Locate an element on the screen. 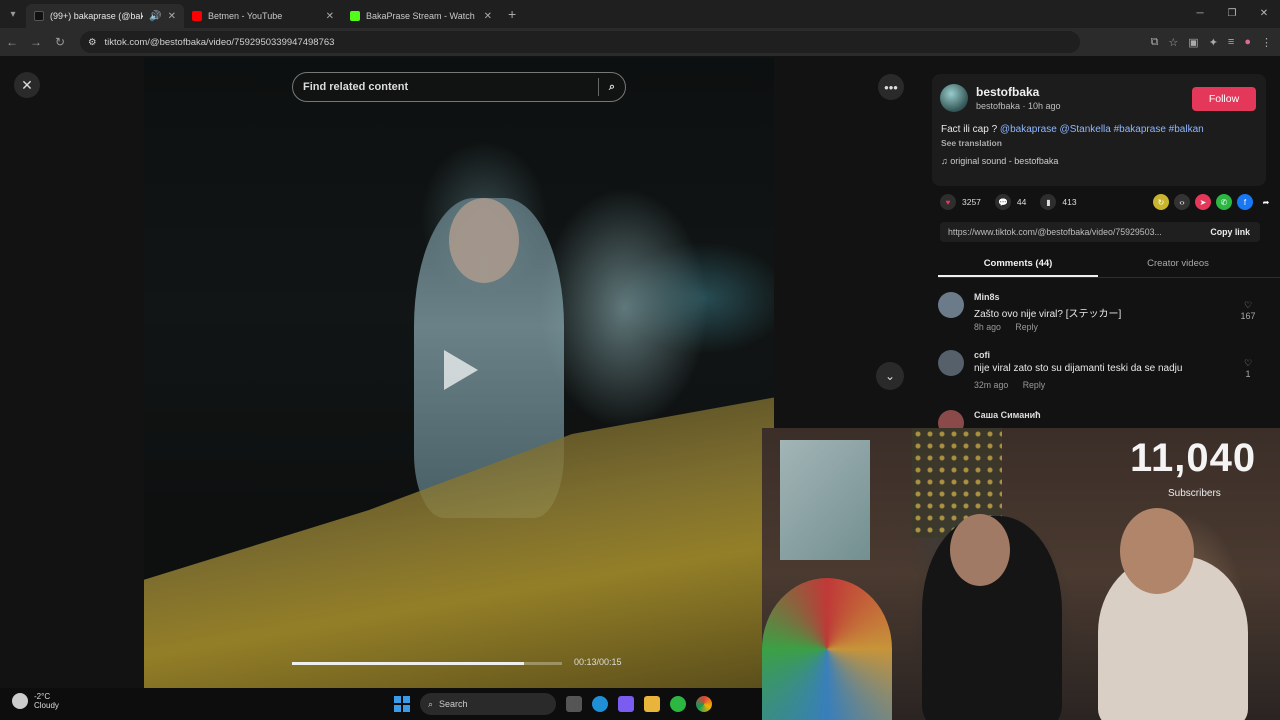  tab-title: BakaPrase Stream - Watch Live is located at coordinates (422, 16).